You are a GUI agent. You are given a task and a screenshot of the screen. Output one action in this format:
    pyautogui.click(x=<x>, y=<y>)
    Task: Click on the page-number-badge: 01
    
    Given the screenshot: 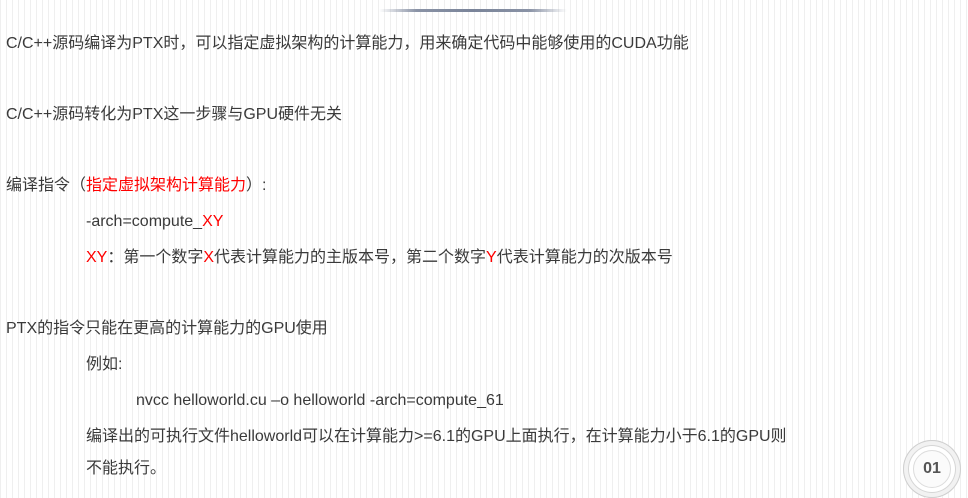 What is the action you would take?
    pyautogui.click(x=932, y=469)
    